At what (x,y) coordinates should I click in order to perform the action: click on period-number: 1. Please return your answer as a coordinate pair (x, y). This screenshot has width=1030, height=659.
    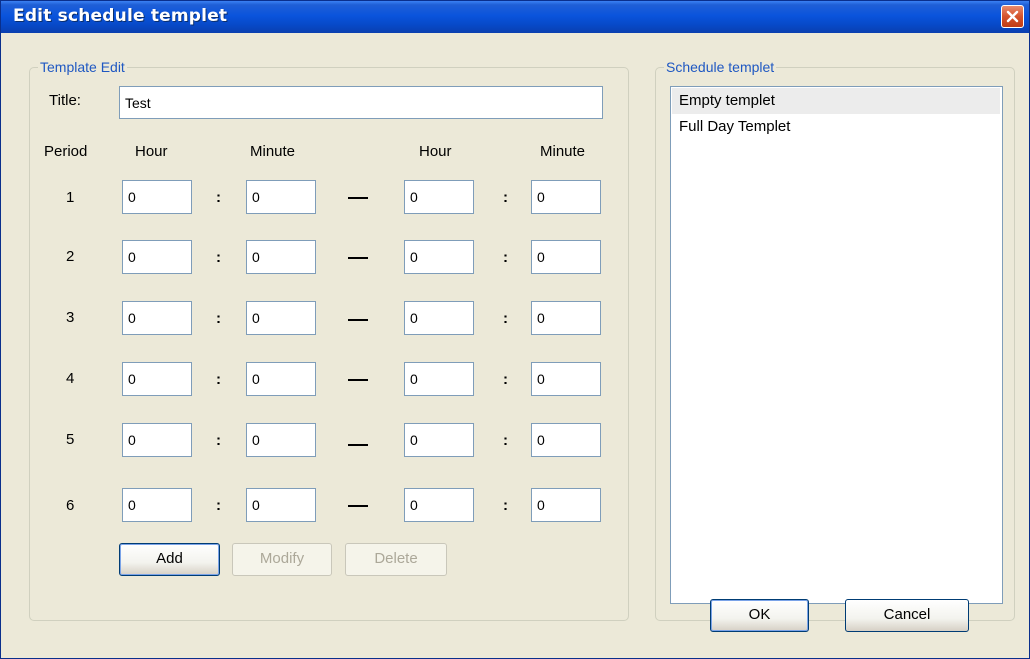
    Looking at the image, I should click on (70, 197).